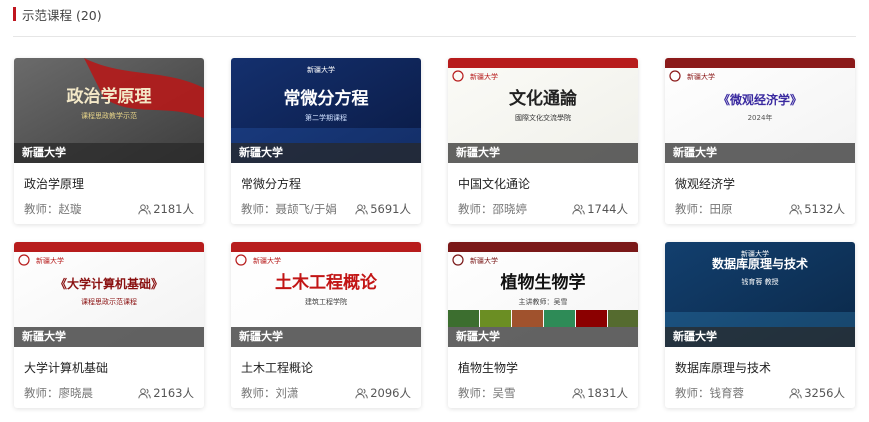  I want to click on student-count: 1831人, so click(600, 393).